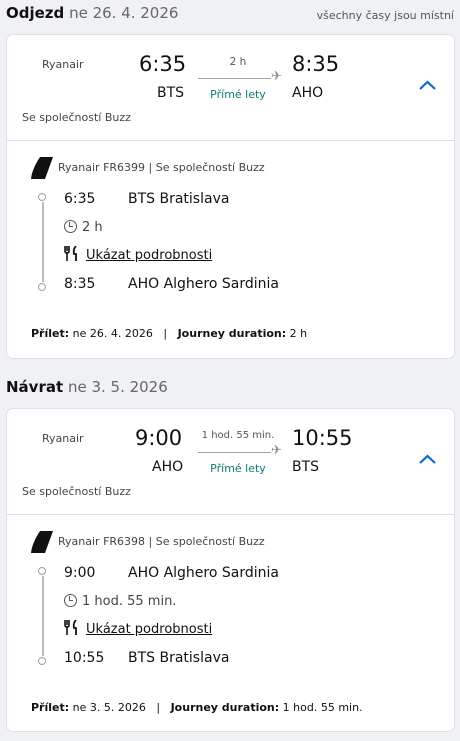 This screenshot has height=741, width=460. What do you see at coordinates (168, 467) in the screenshot?
I see `departure-code: AHO` at bounding box center [168, 467].